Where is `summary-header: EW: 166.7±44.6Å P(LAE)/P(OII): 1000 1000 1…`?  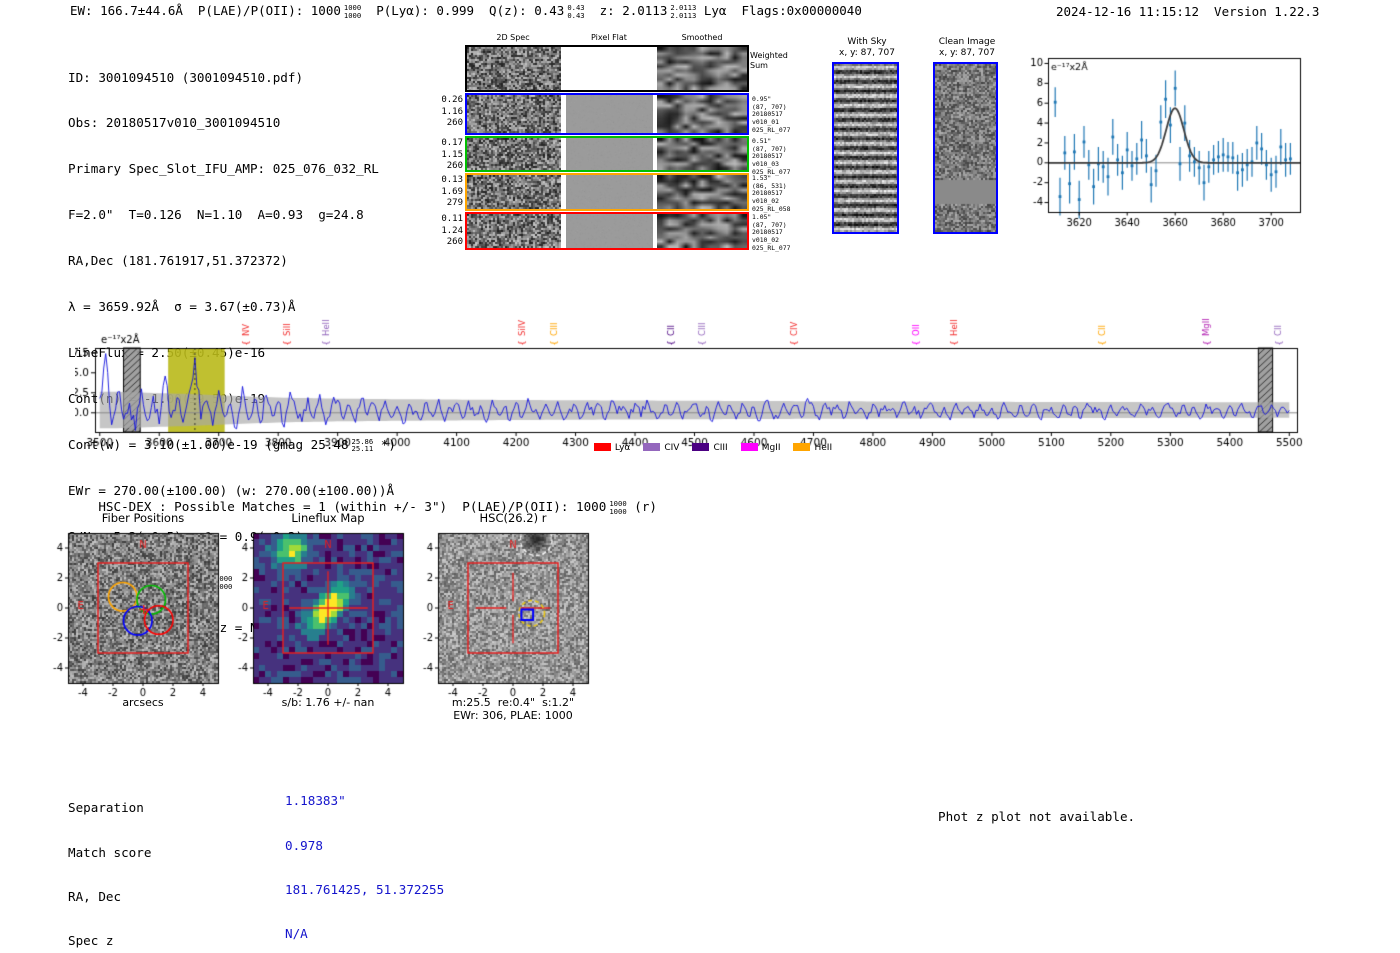 summary-header: EW: 166.7±44.6Å P(LAE)/P(OII): 1000 1000 1… is located at coordinates (466, 11).